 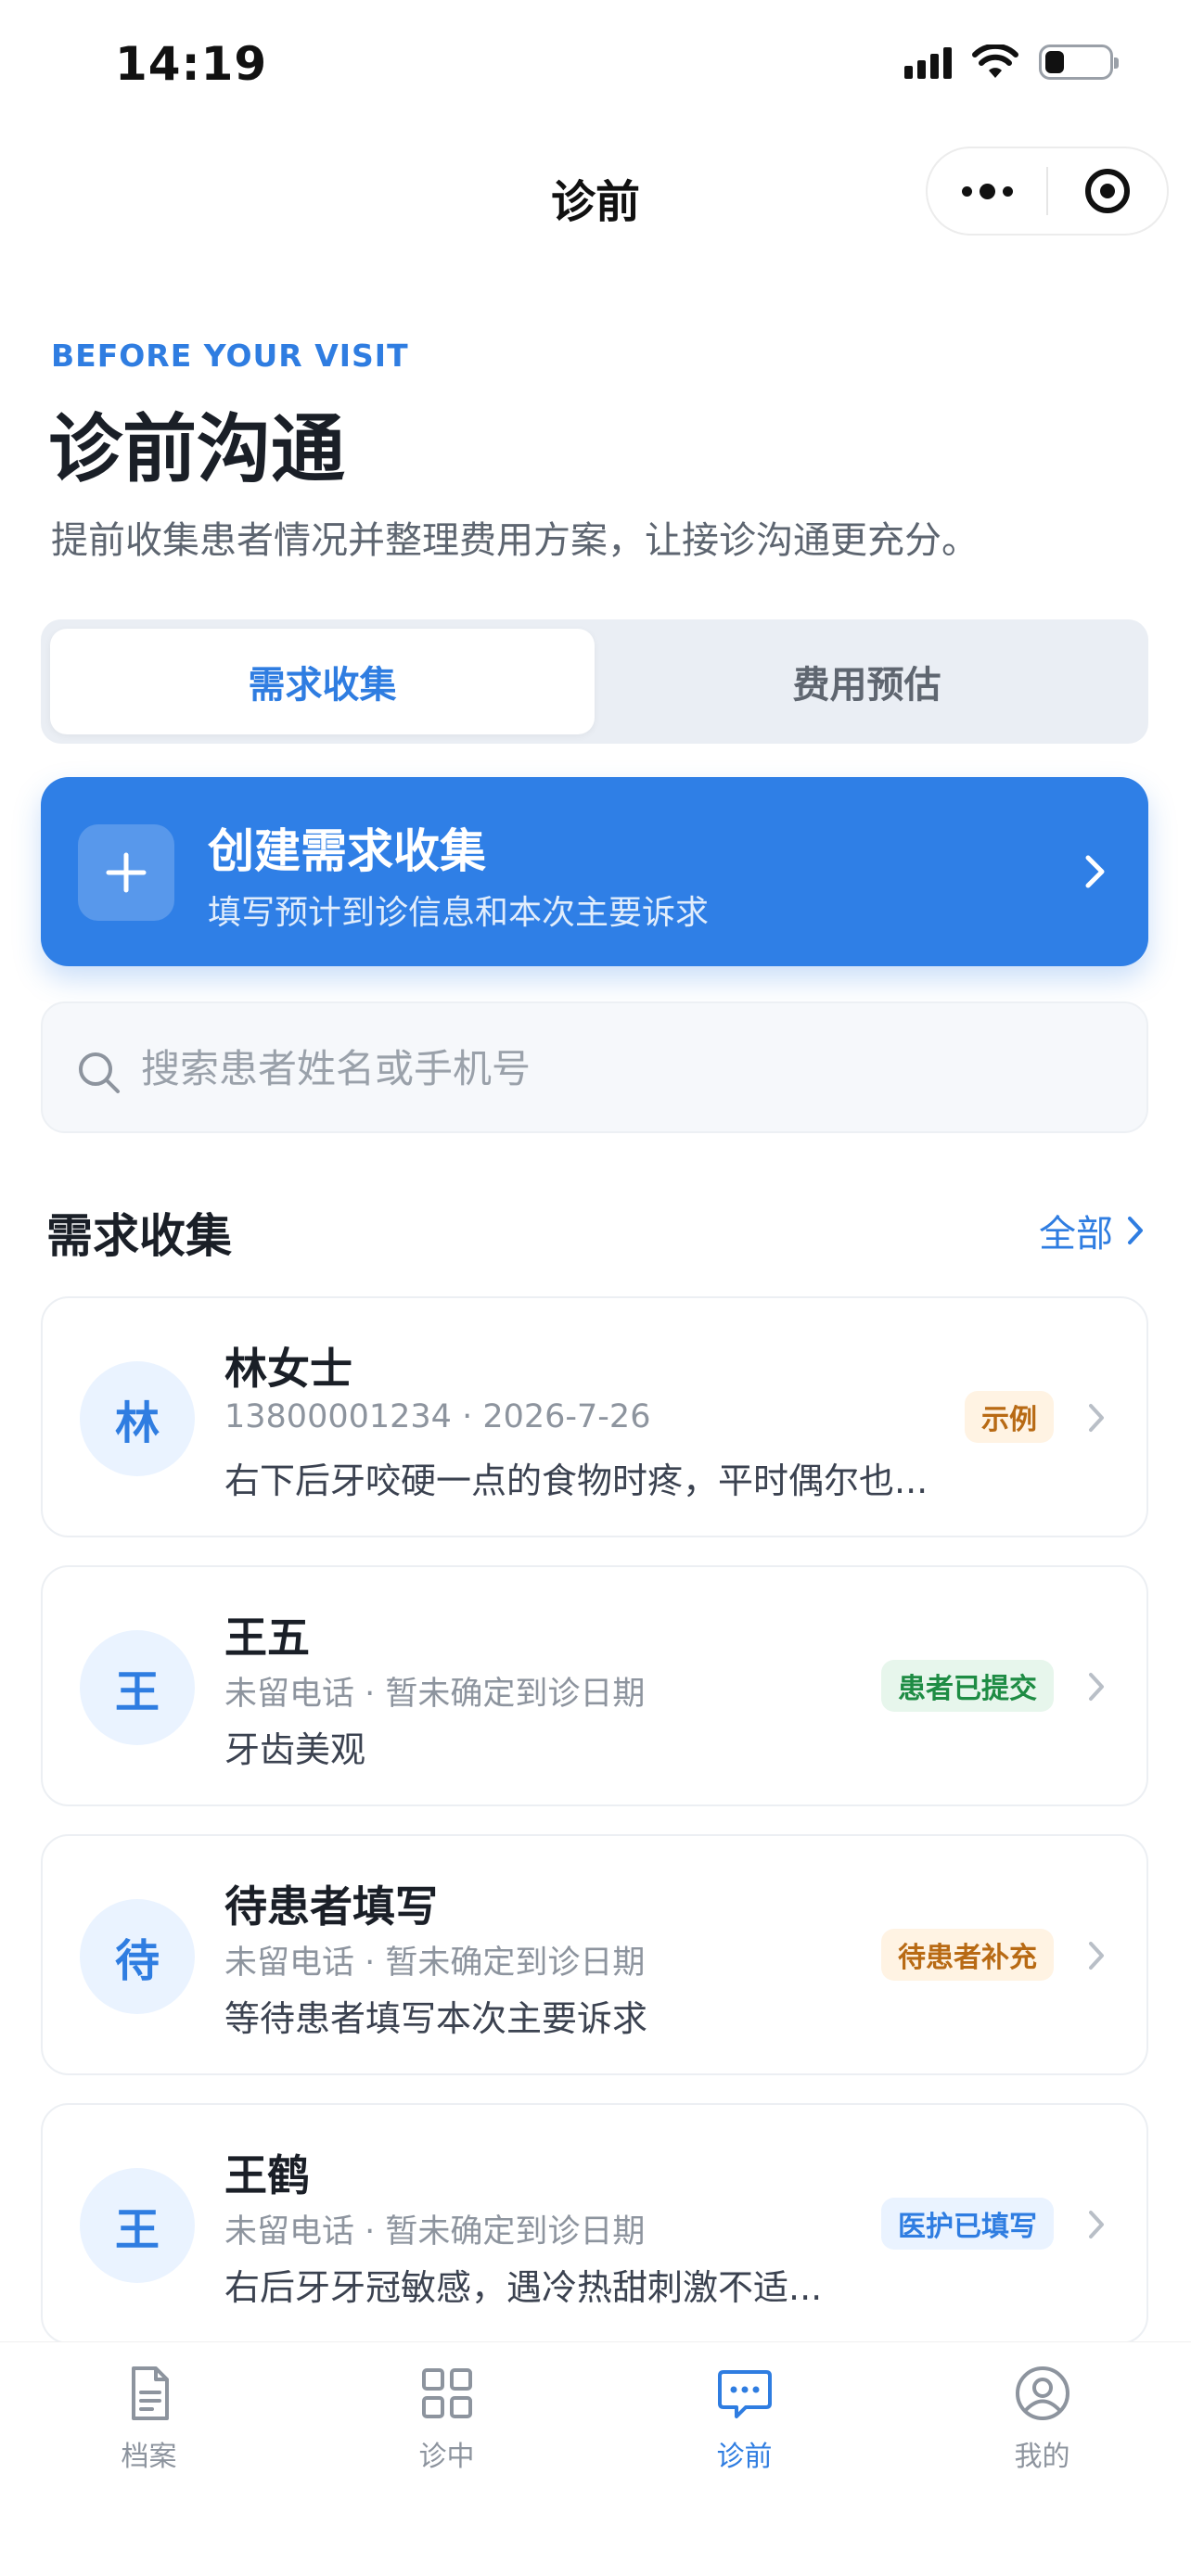 I want to click on list-item: 王 王五 未留电话 · 暂未确定到诊日期 牙齿美观 患者已提交, so click(x=594, y=1686).